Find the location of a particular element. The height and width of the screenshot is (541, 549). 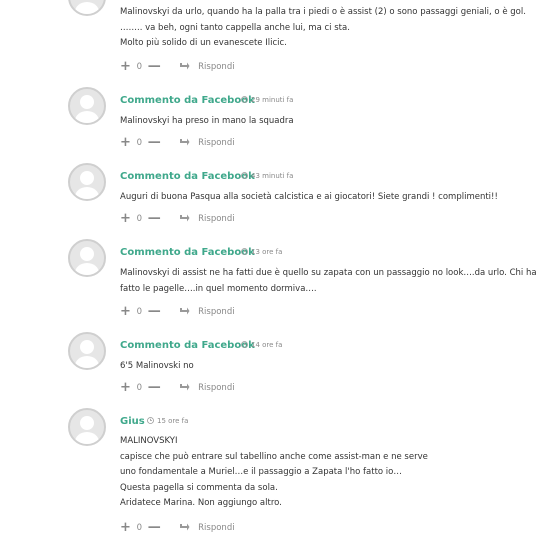

time-label: 15 ore fa is located at coordinates (173, 421).